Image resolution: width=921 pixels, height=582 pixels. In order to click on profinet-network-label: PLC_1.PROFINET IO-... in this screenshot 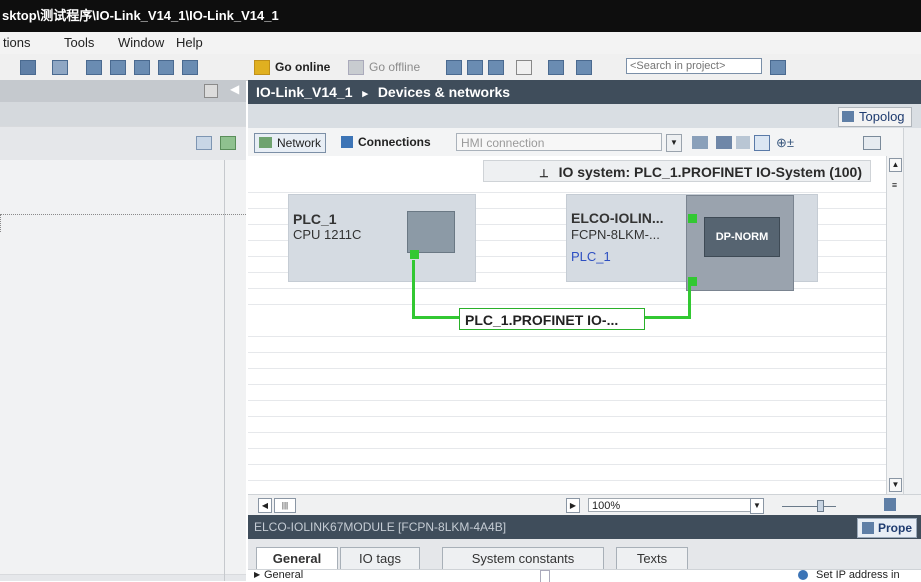, I will do `click(552, 319)`.